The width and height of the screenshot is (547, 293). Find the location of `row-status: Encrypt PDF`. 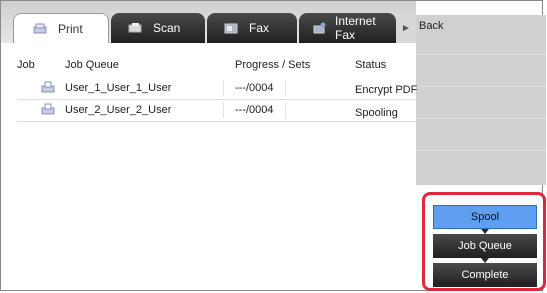

row-status: Encrypt PDF is located at coordinates (386, 90).